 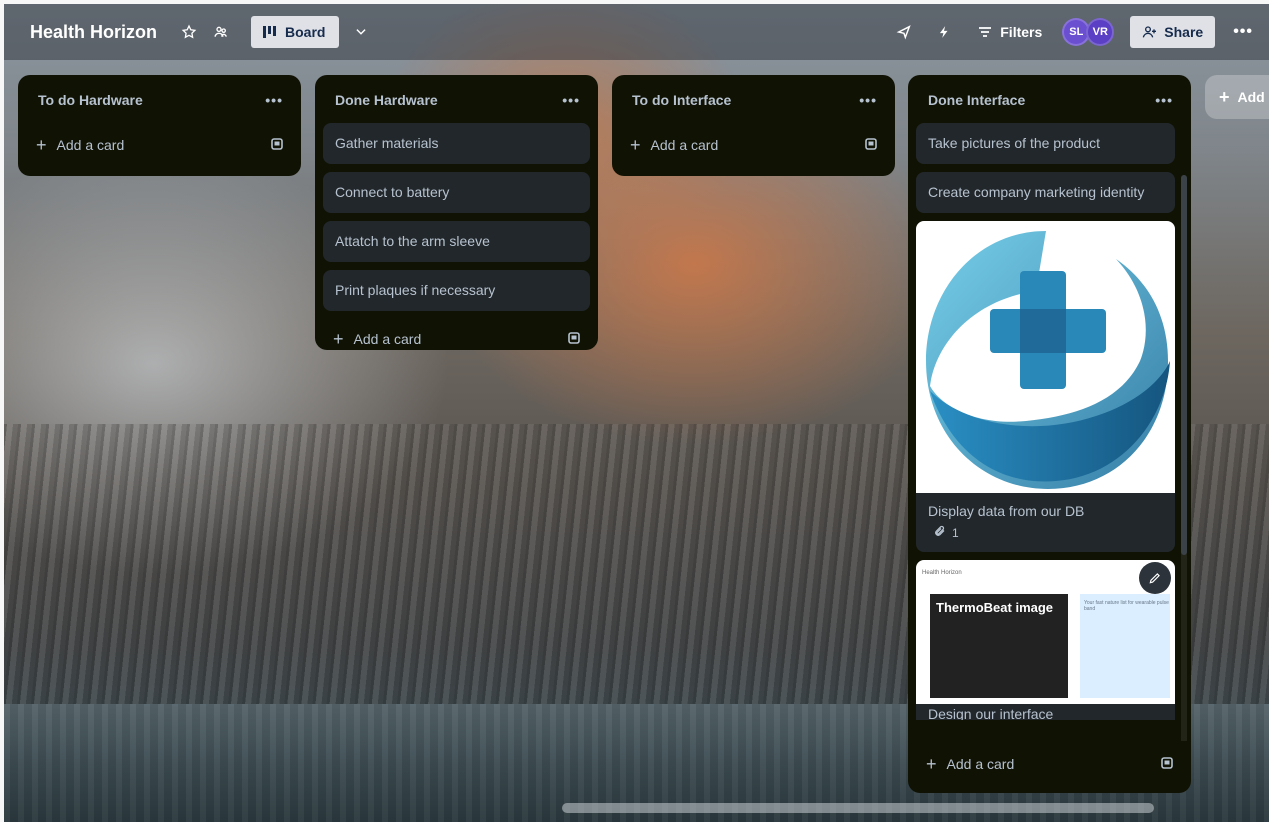 What do you see at coordinates (456, 143) in the screenshot?
I see `card: Gather materials` at bounding box center [456, 143].